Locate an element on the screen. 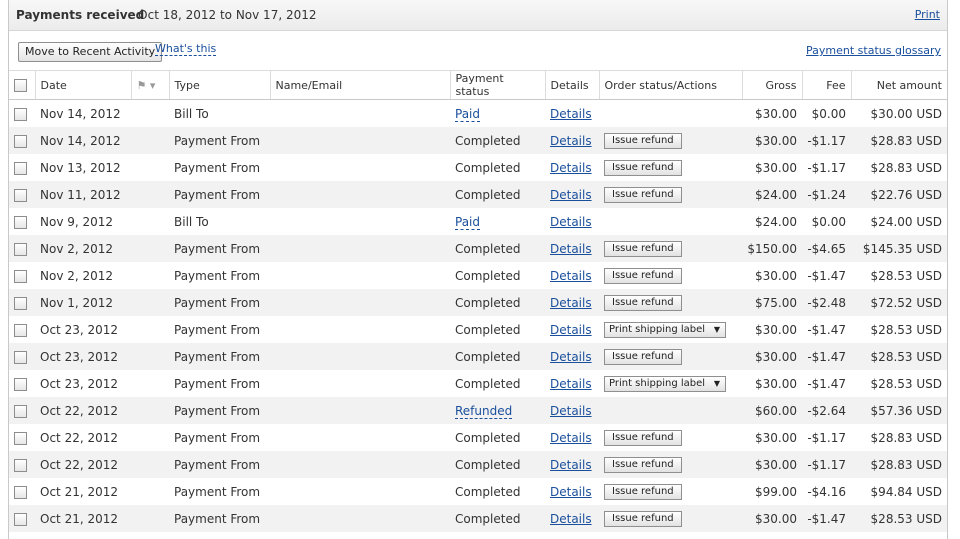 This screenshot has width=960, height=539. col-net-amount: Net amount is located at coordinates (898, 85).